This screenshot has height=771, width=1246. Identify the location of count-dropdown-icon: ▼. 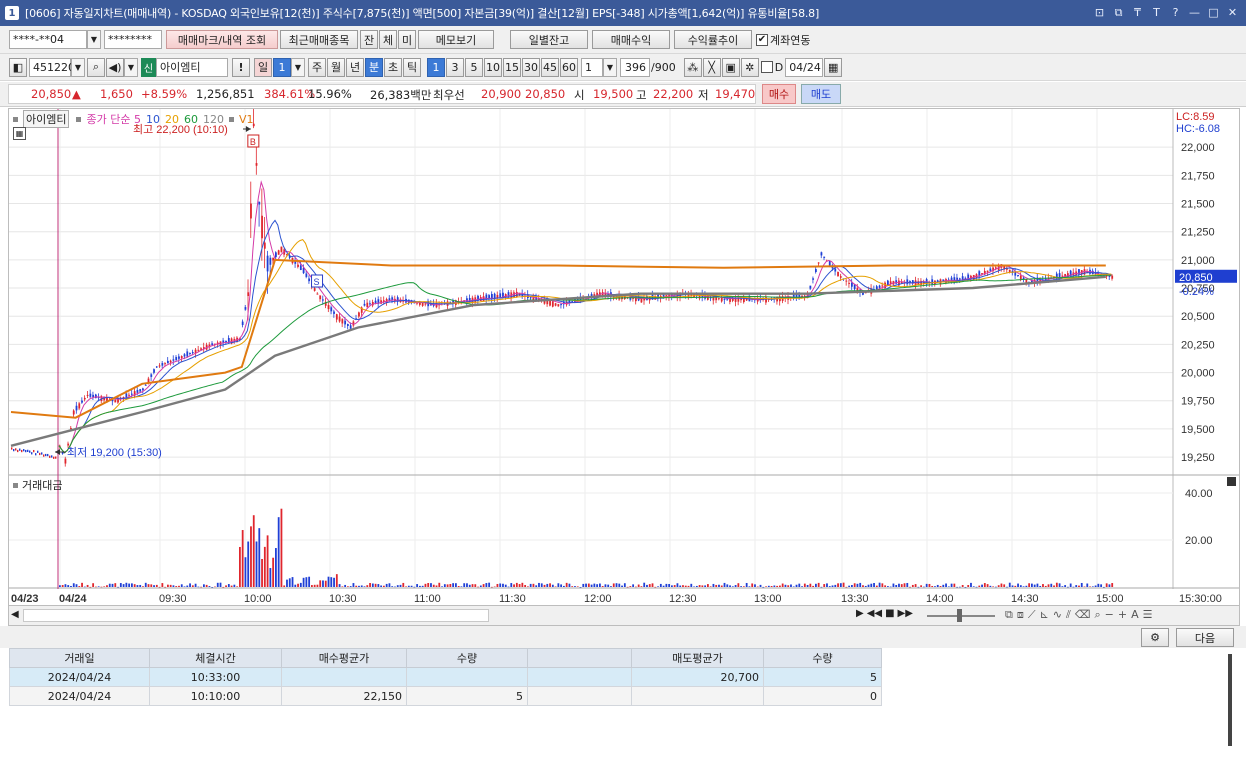
(610, 67).